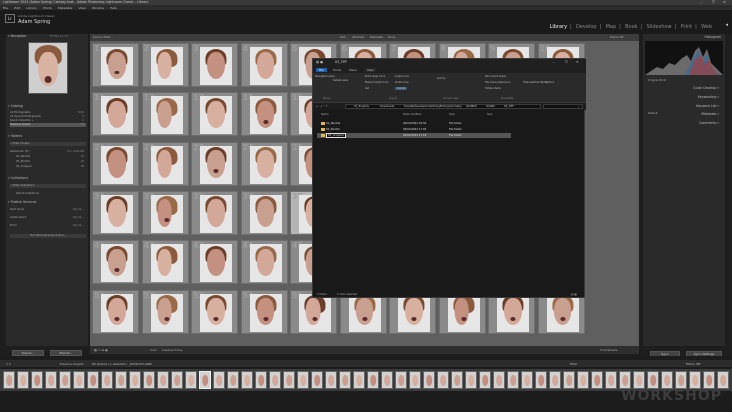 The image size is (732, 412). What do you see at coordinates (165, 212) in the screenshot?
I see `grid-thumbnail: 32` at bounding box center [165, 212].